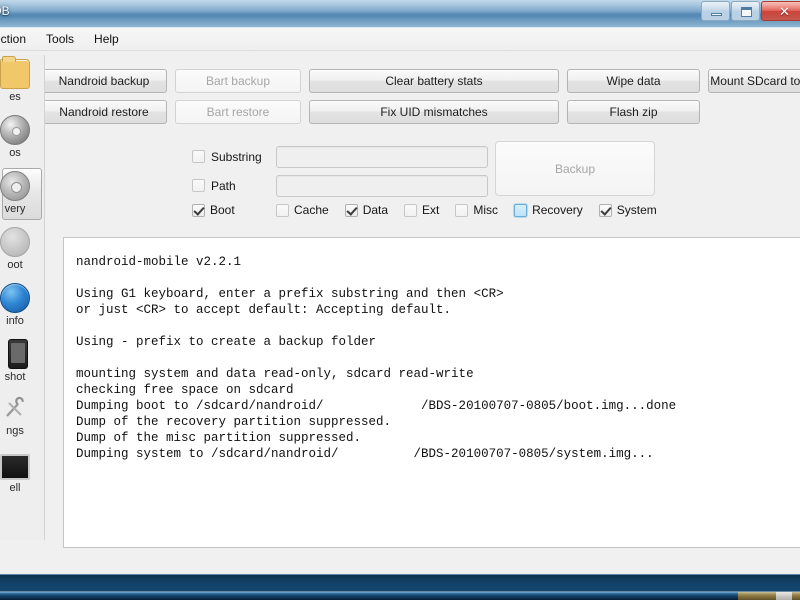  Describe the element at coordinates (104, 81) in the screenshot. I see `nandroid-backup-button: Nandroid backup` at that location.